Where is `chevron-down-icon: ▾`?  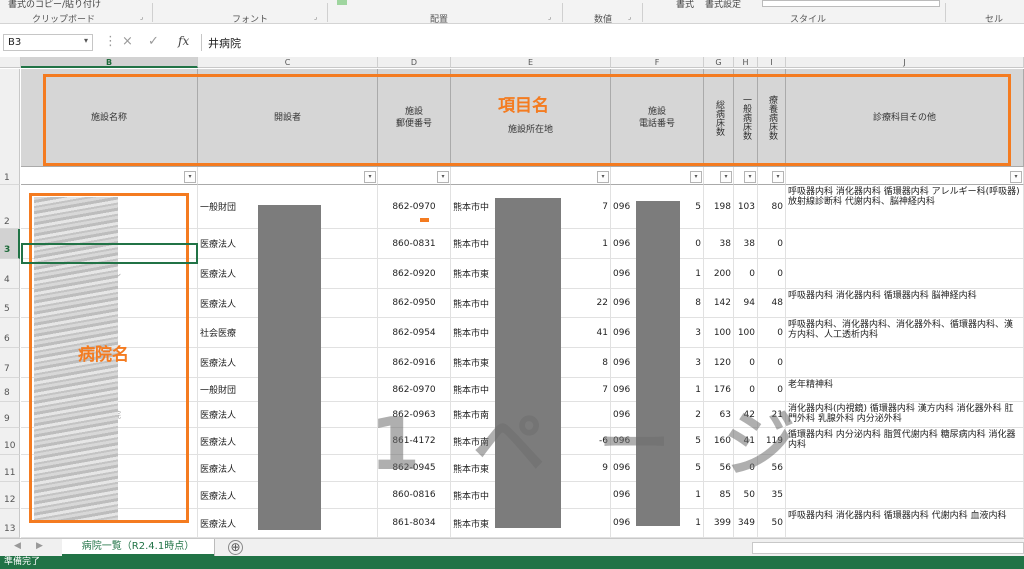
chevron-down-icon: ▾ is located at coordinates (86, 40).